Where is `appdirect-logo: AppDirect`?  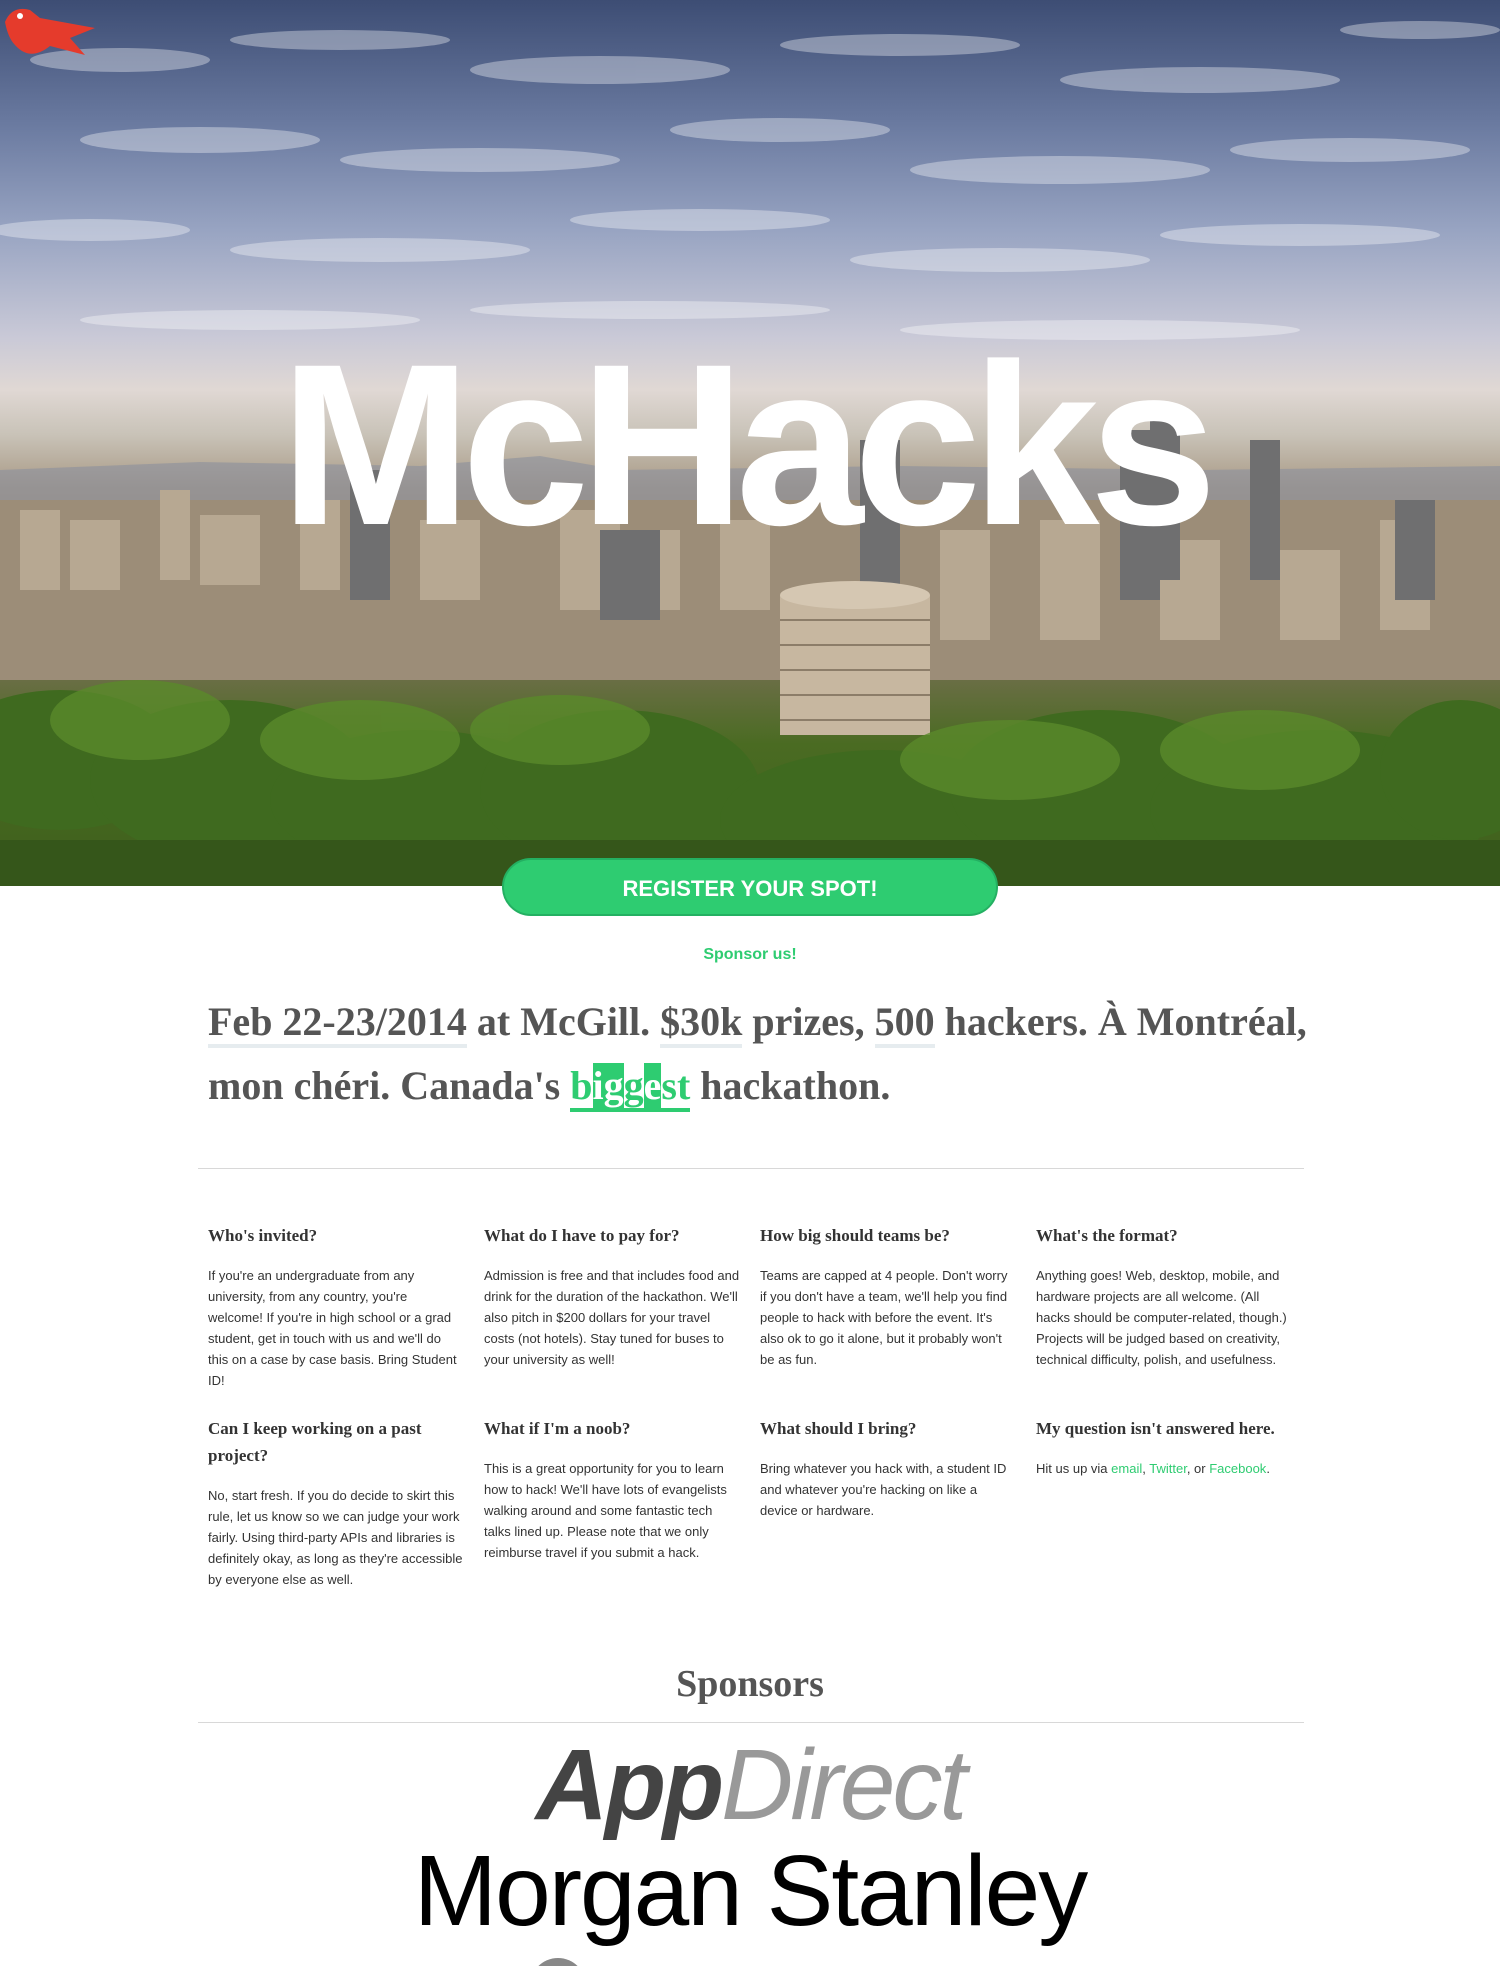
appdirect-logo: AppDirect is located at coordinates (750, 1785).